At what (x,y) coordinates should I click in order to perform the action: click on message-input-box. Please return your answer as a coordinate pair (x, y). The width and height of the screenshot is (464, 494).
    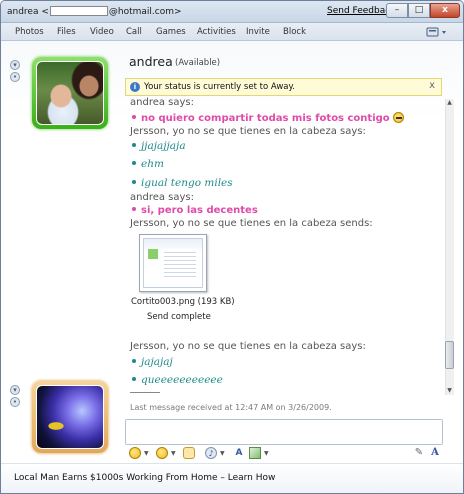
    Looking at the image, I should click on (284, 432).